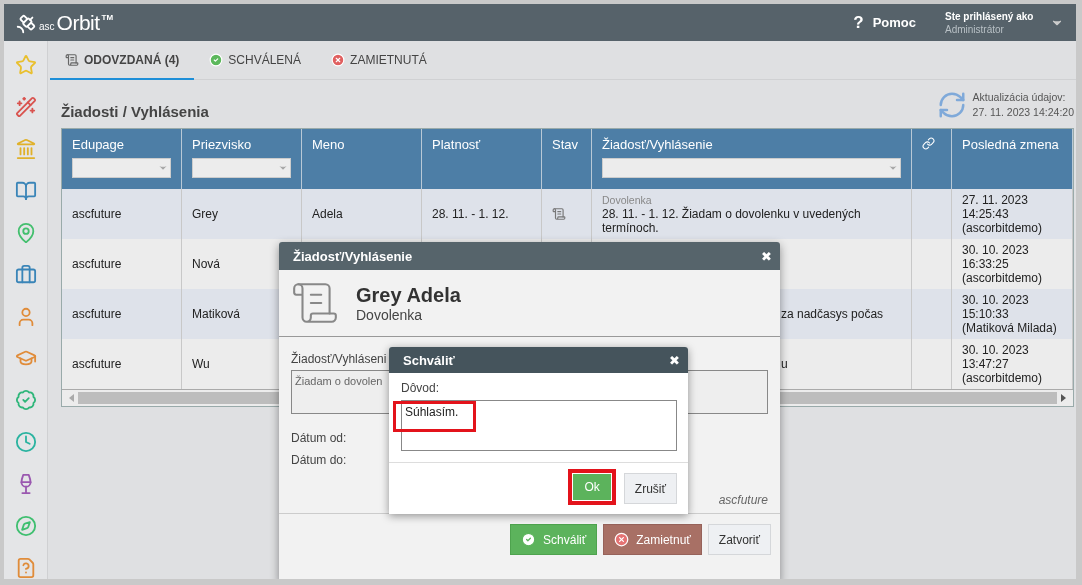  Describe the element at coordinates (784, 364) in the screenshot. I see `request-text: u` at that location.